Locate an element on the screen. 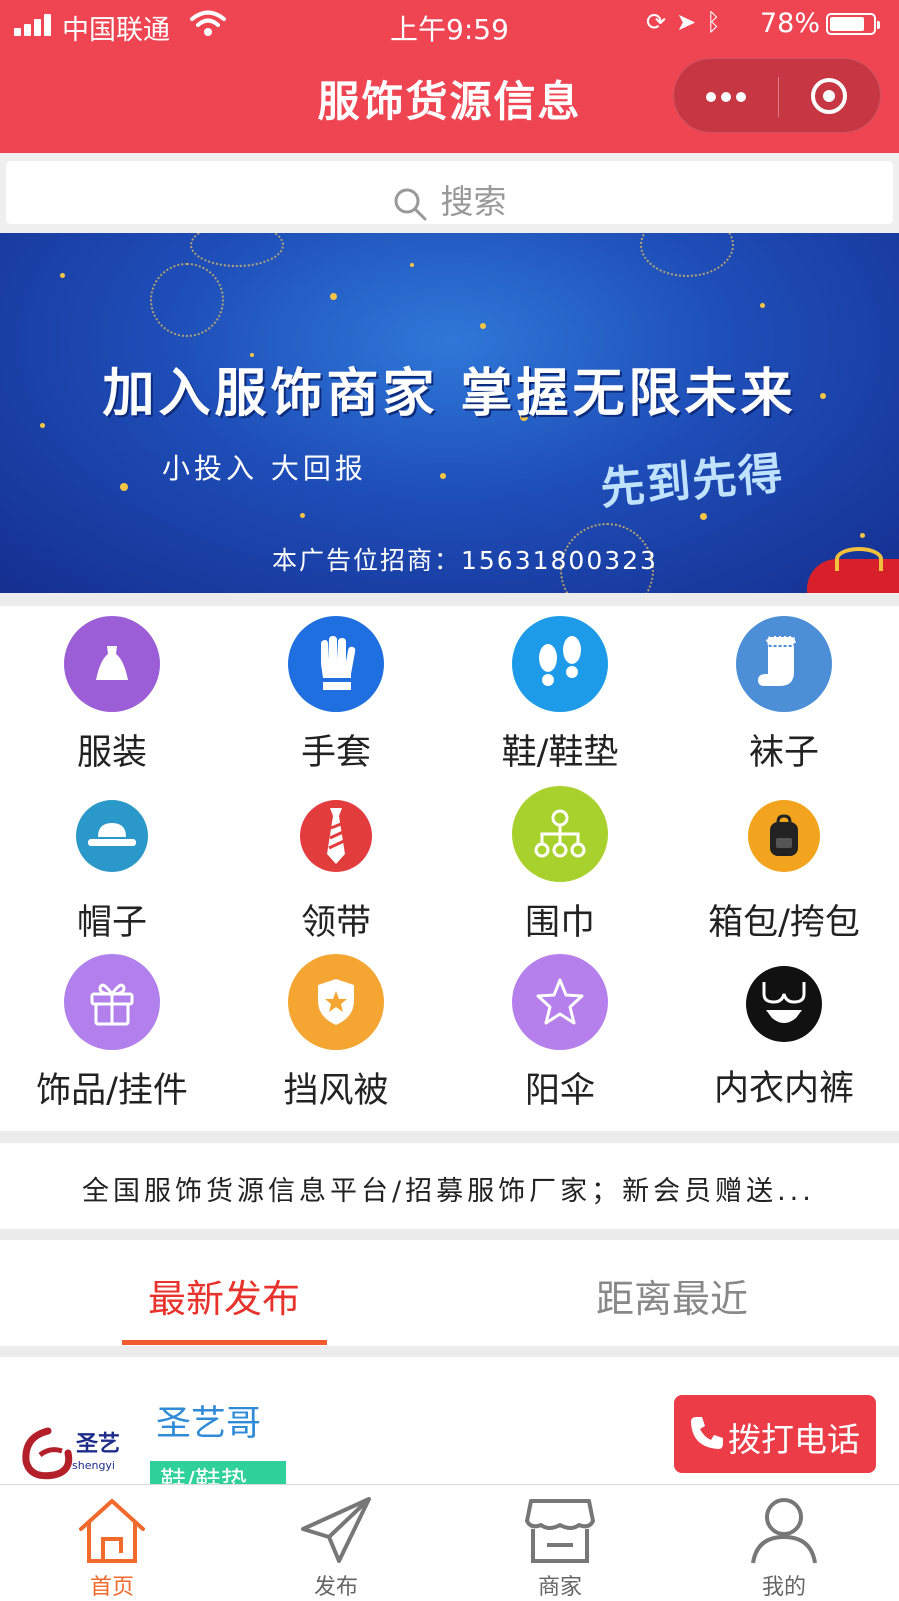 The width and height of the screenshot is (899, 1601). network-icon is located at coordinates (560, 834).